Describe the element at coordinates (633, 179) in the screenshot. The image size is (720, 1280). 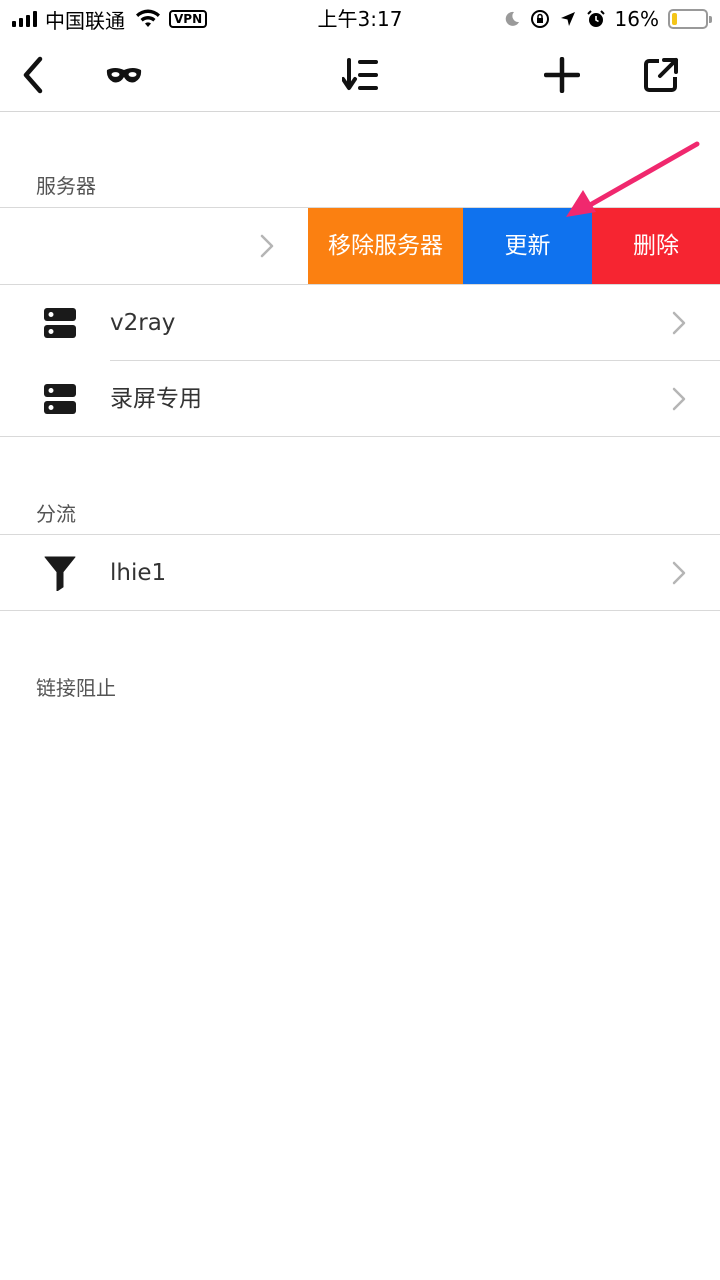
I see `annotation-arrow` at that location.